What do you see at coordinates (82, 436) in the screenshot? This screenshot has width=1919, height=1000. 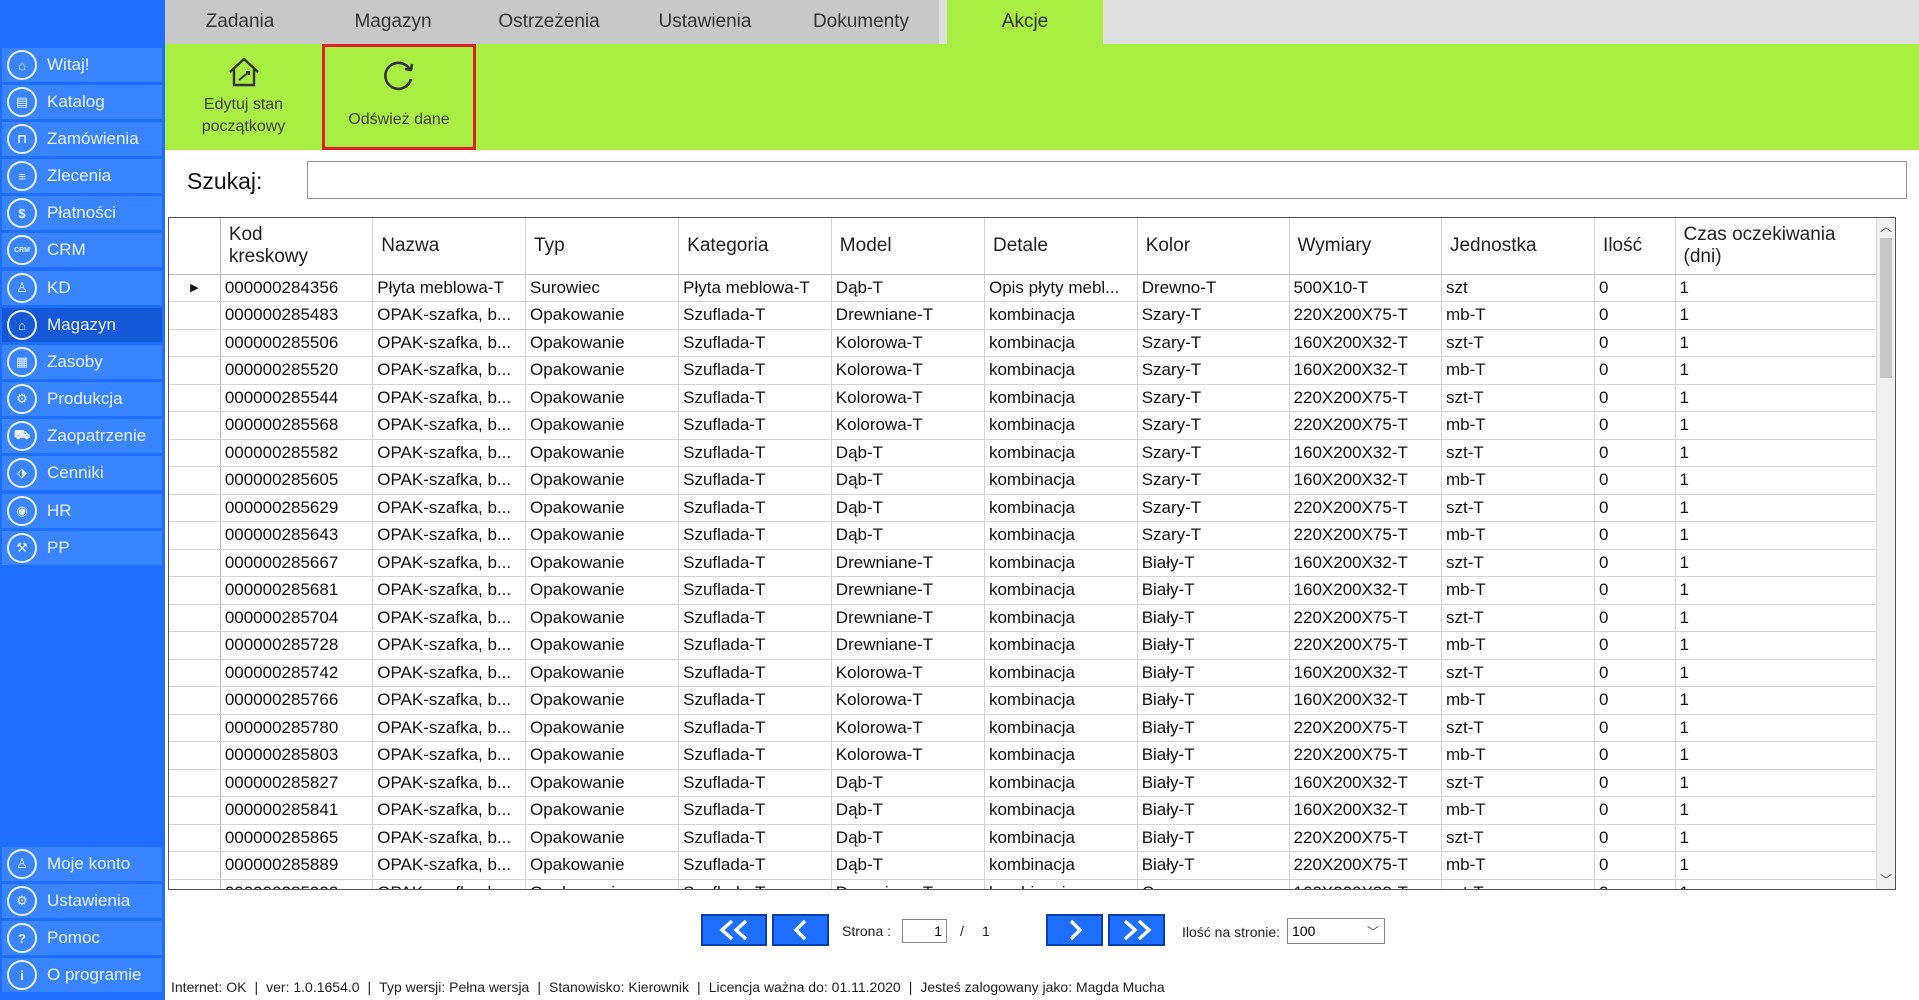 I see `sidebar-item-zaopatrzenie: ⛟ Zaopatrzenie` at bounding box center [82, 436].